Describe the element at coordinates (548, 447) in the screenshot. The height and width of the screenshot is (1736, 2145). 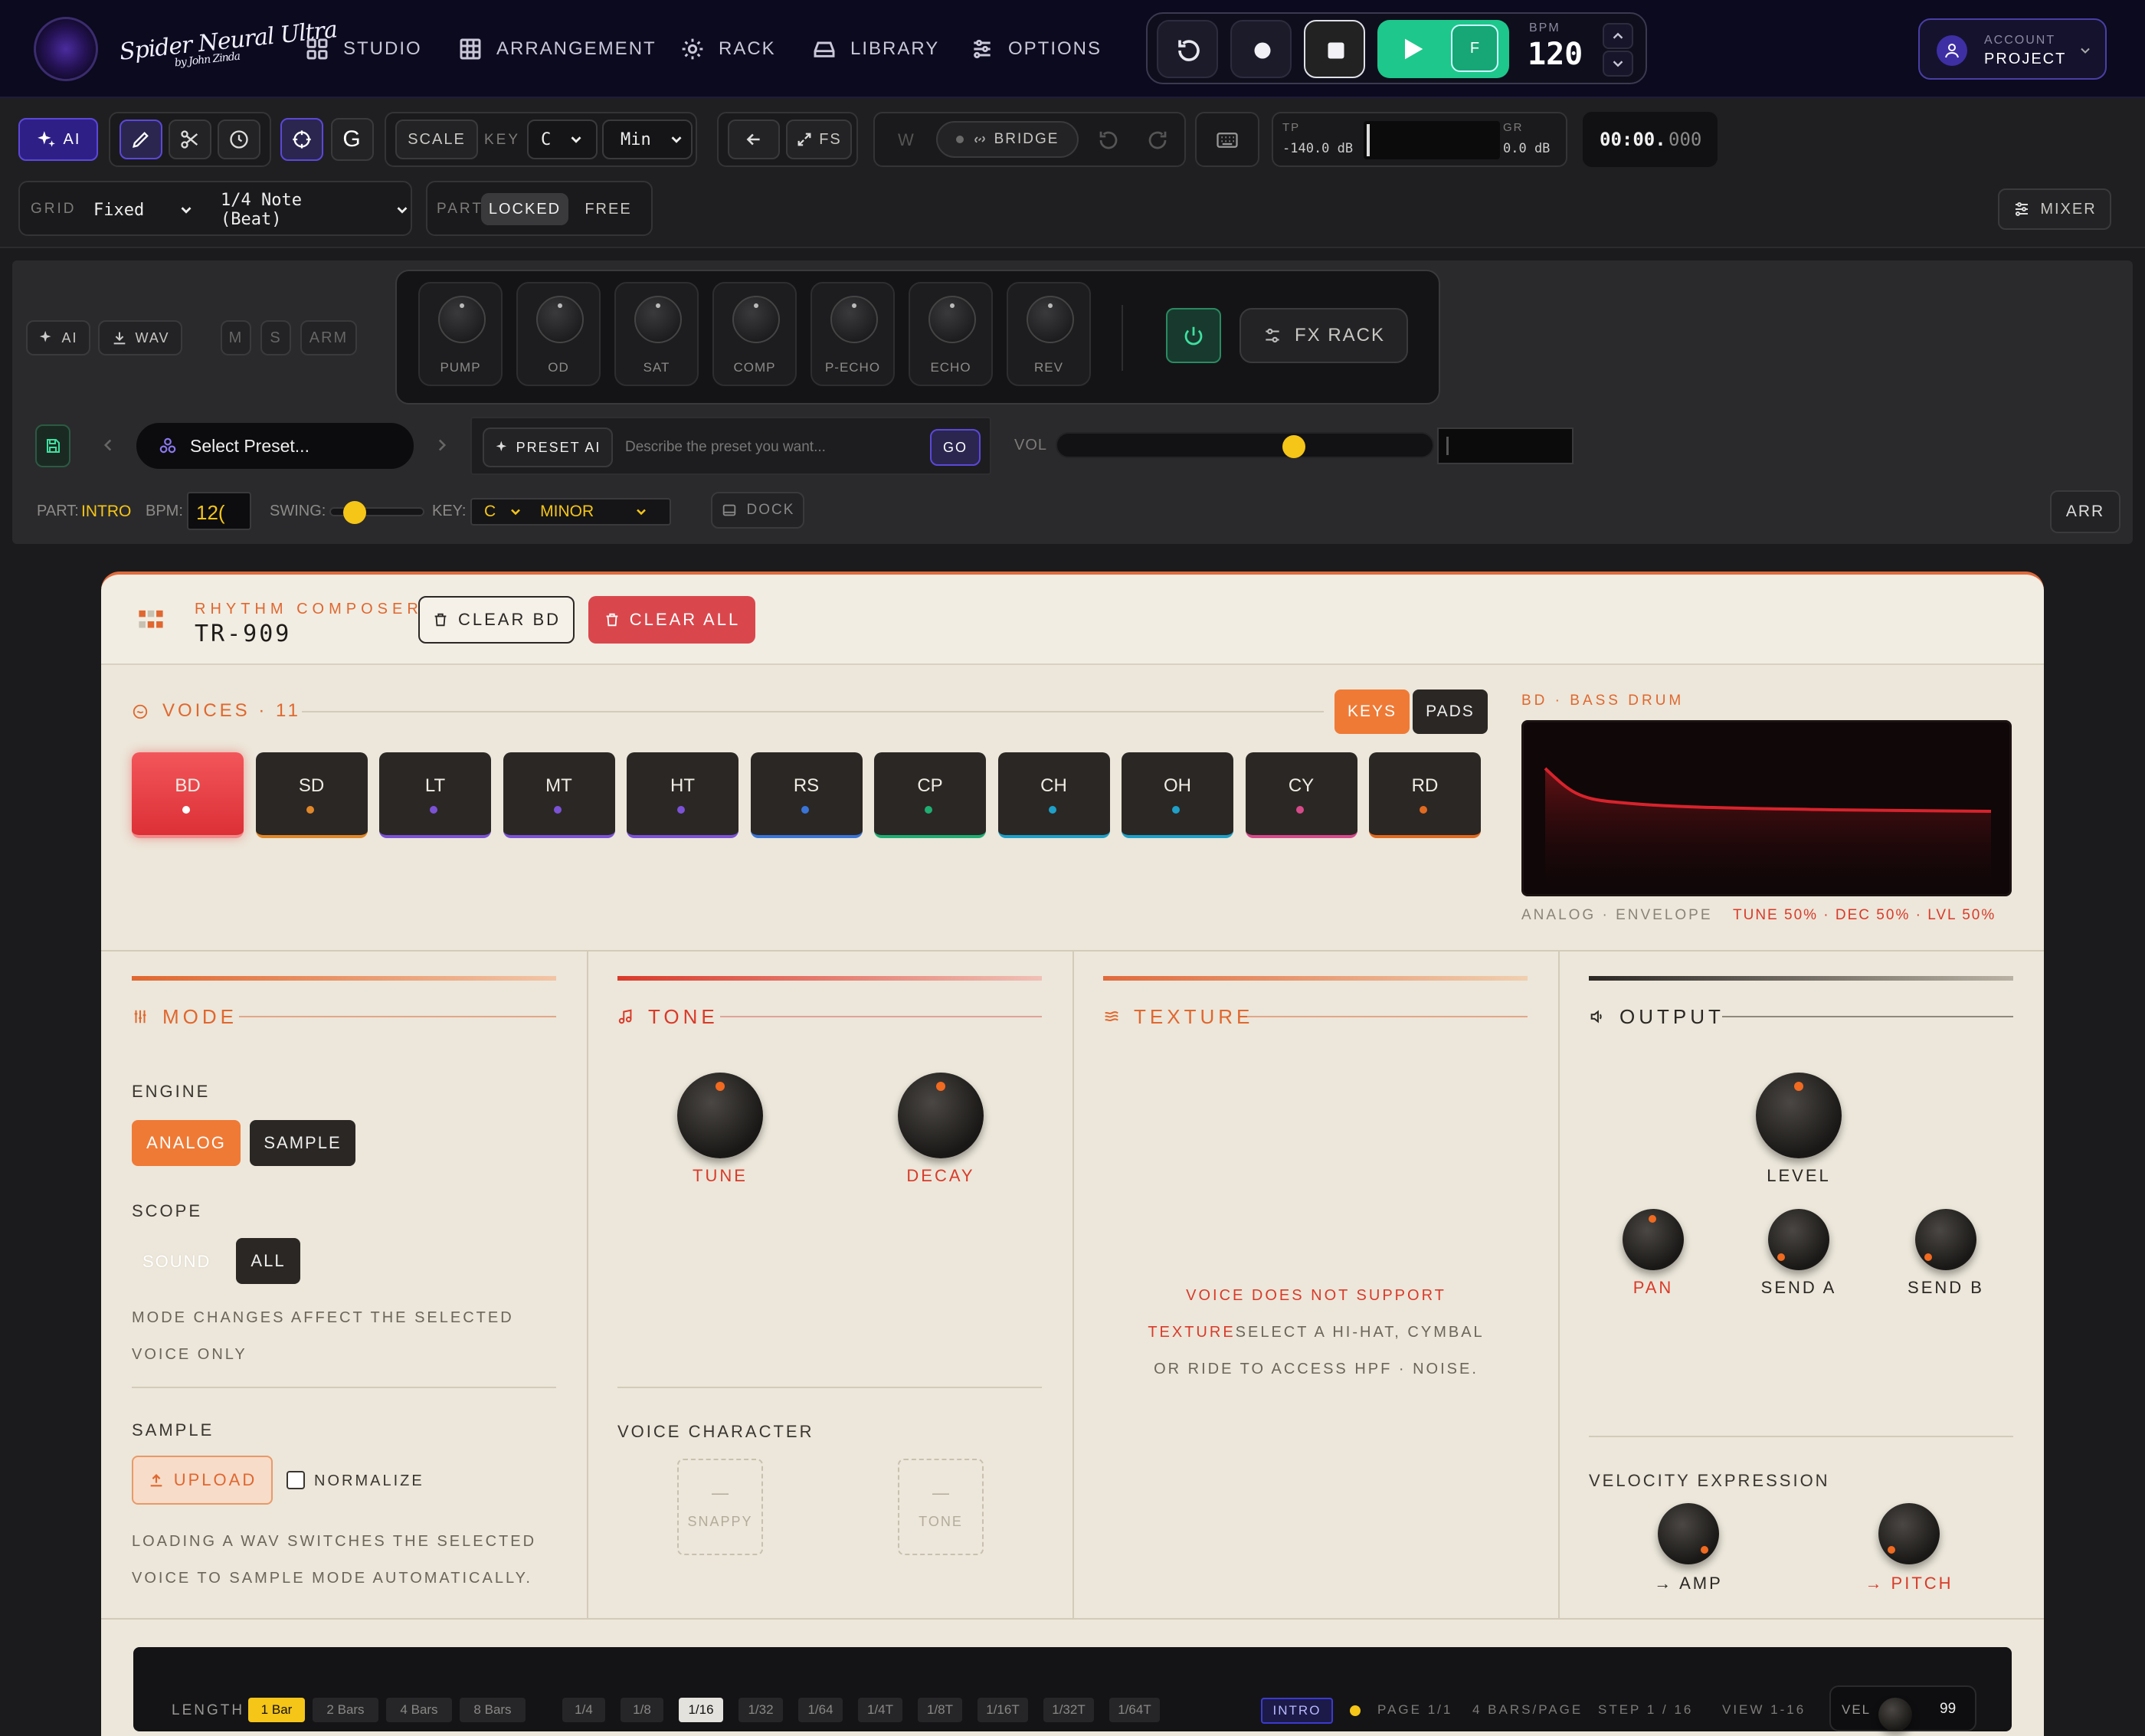
I see `preset-ai-button: PRESET AI` at that location.